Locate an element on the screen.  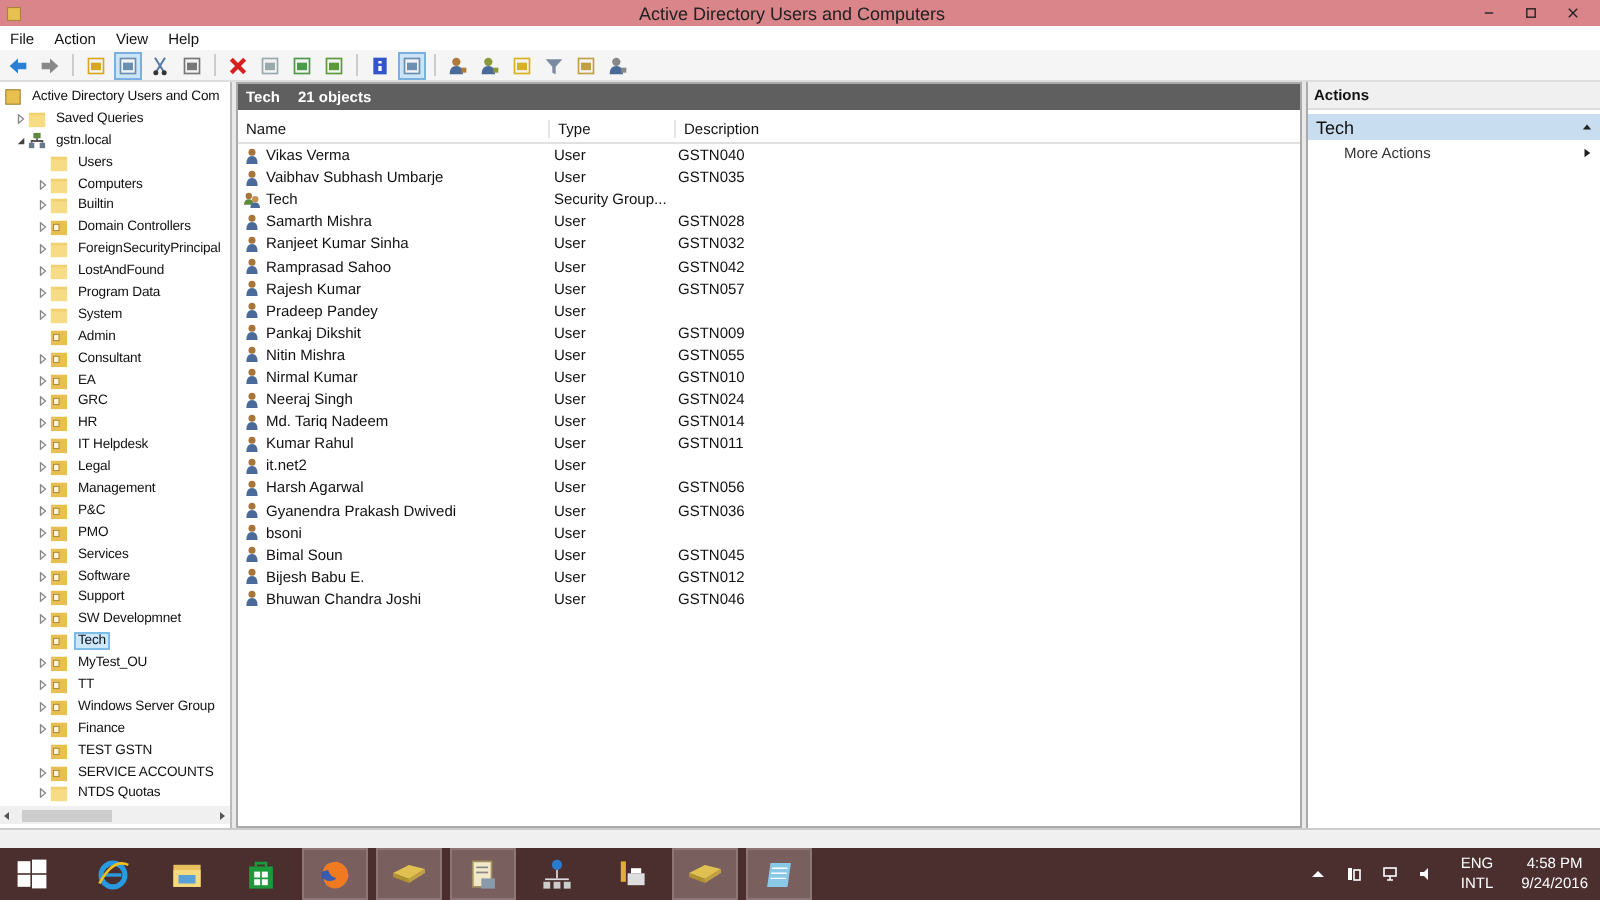
horizontal-scrollbar is located at coordinates (115, 815).